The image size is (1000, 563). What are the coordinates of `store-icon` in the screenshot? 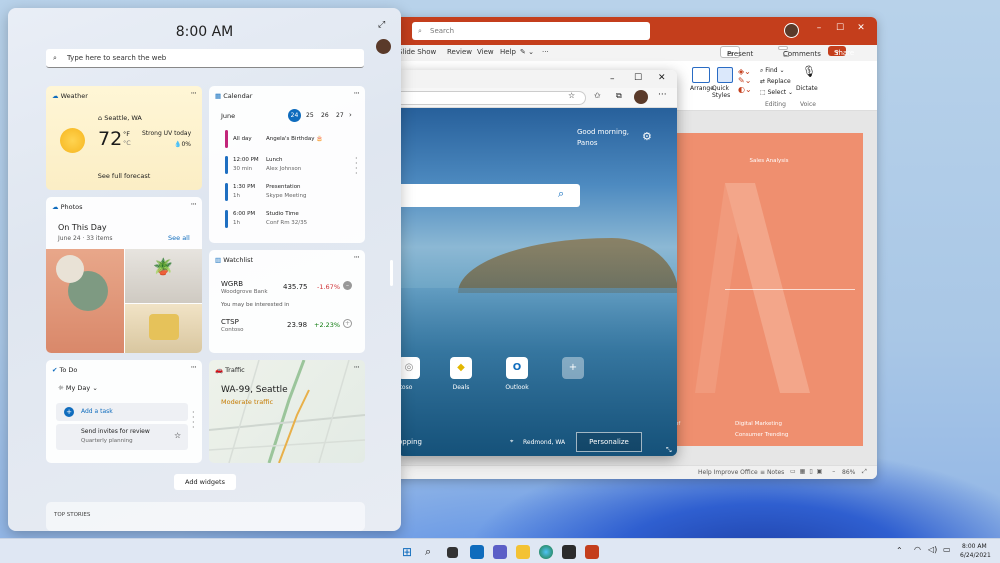 It's located at (569, 552).